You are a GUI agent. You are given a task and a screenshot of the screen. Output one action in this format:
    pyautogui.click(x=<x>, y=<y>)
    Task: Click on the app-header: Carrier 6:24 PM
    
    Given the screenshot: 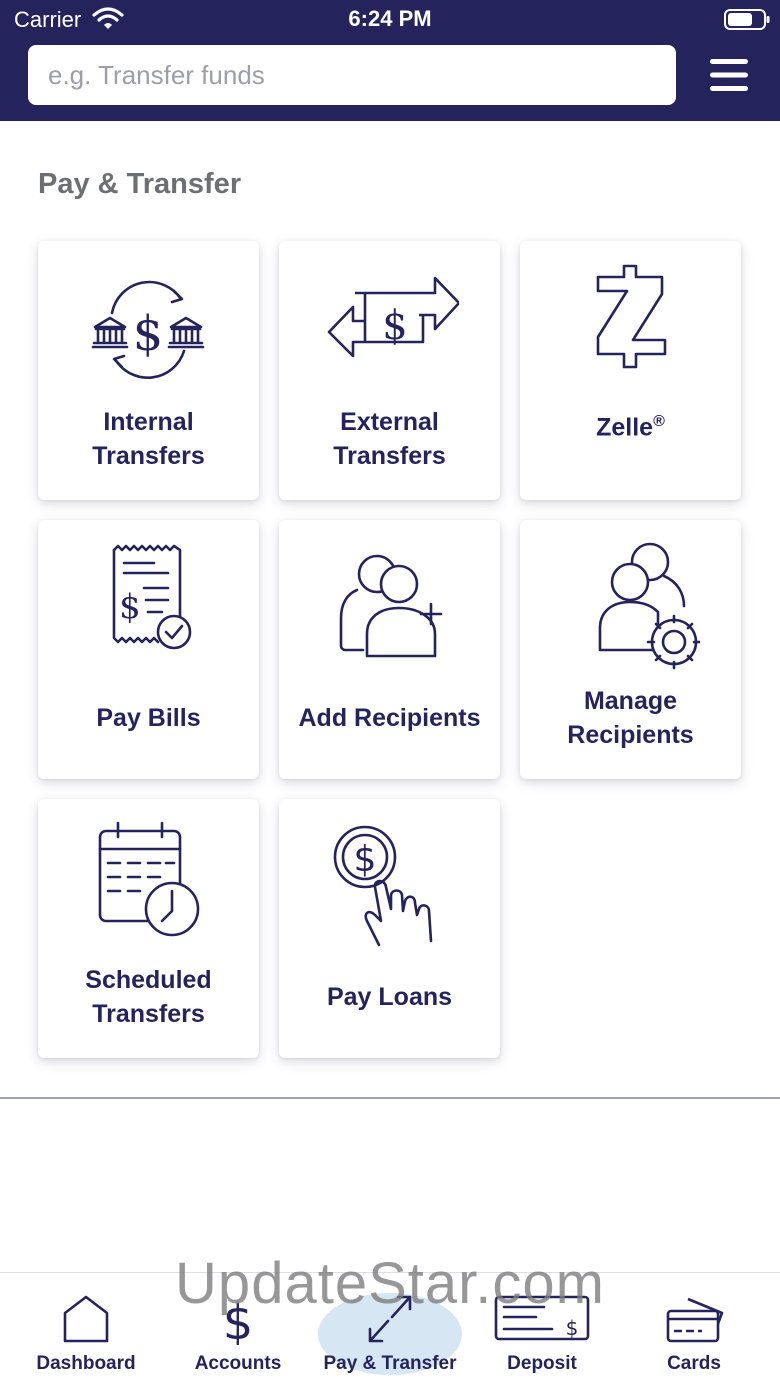 What is the action you would take?
    pyautogui.click(x=390, y=60)
    